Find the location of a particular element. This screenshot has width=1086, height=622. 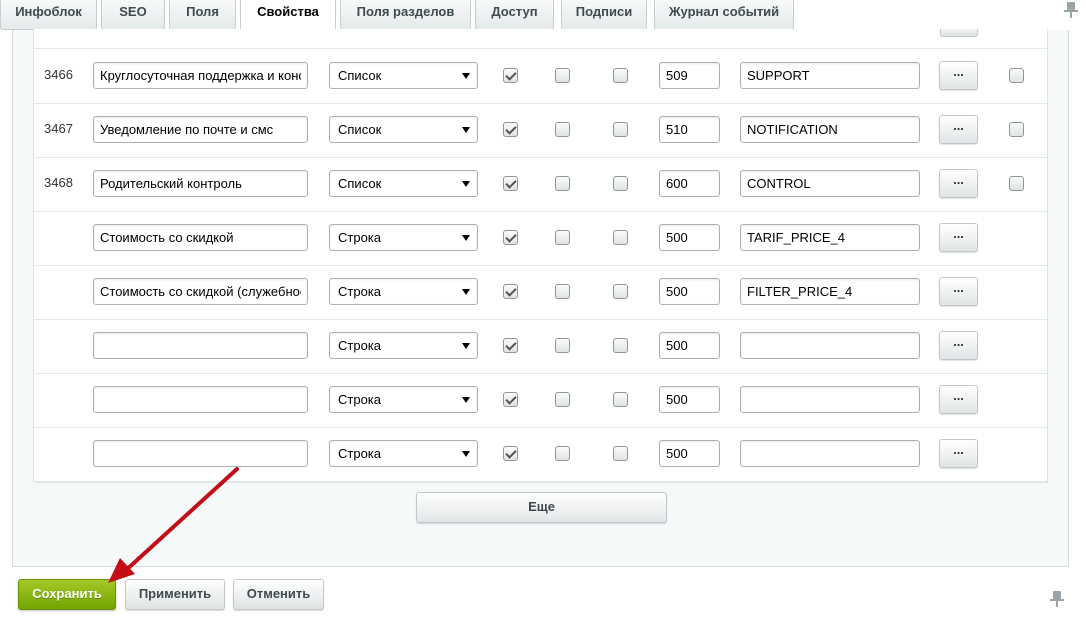

tab-infoblock: Инфоблок is located at coordinates (48, 15).